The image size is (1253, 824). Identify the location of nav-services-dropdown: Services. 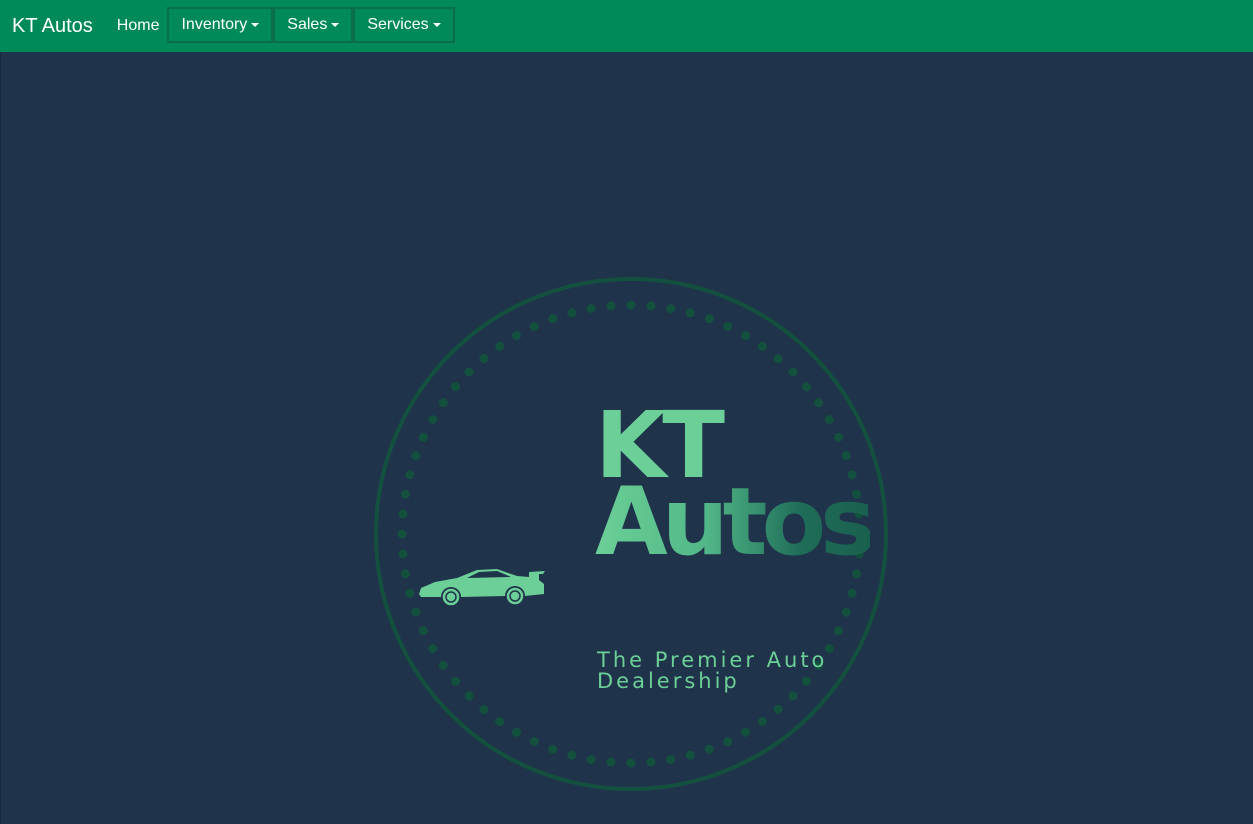
(404, 25).